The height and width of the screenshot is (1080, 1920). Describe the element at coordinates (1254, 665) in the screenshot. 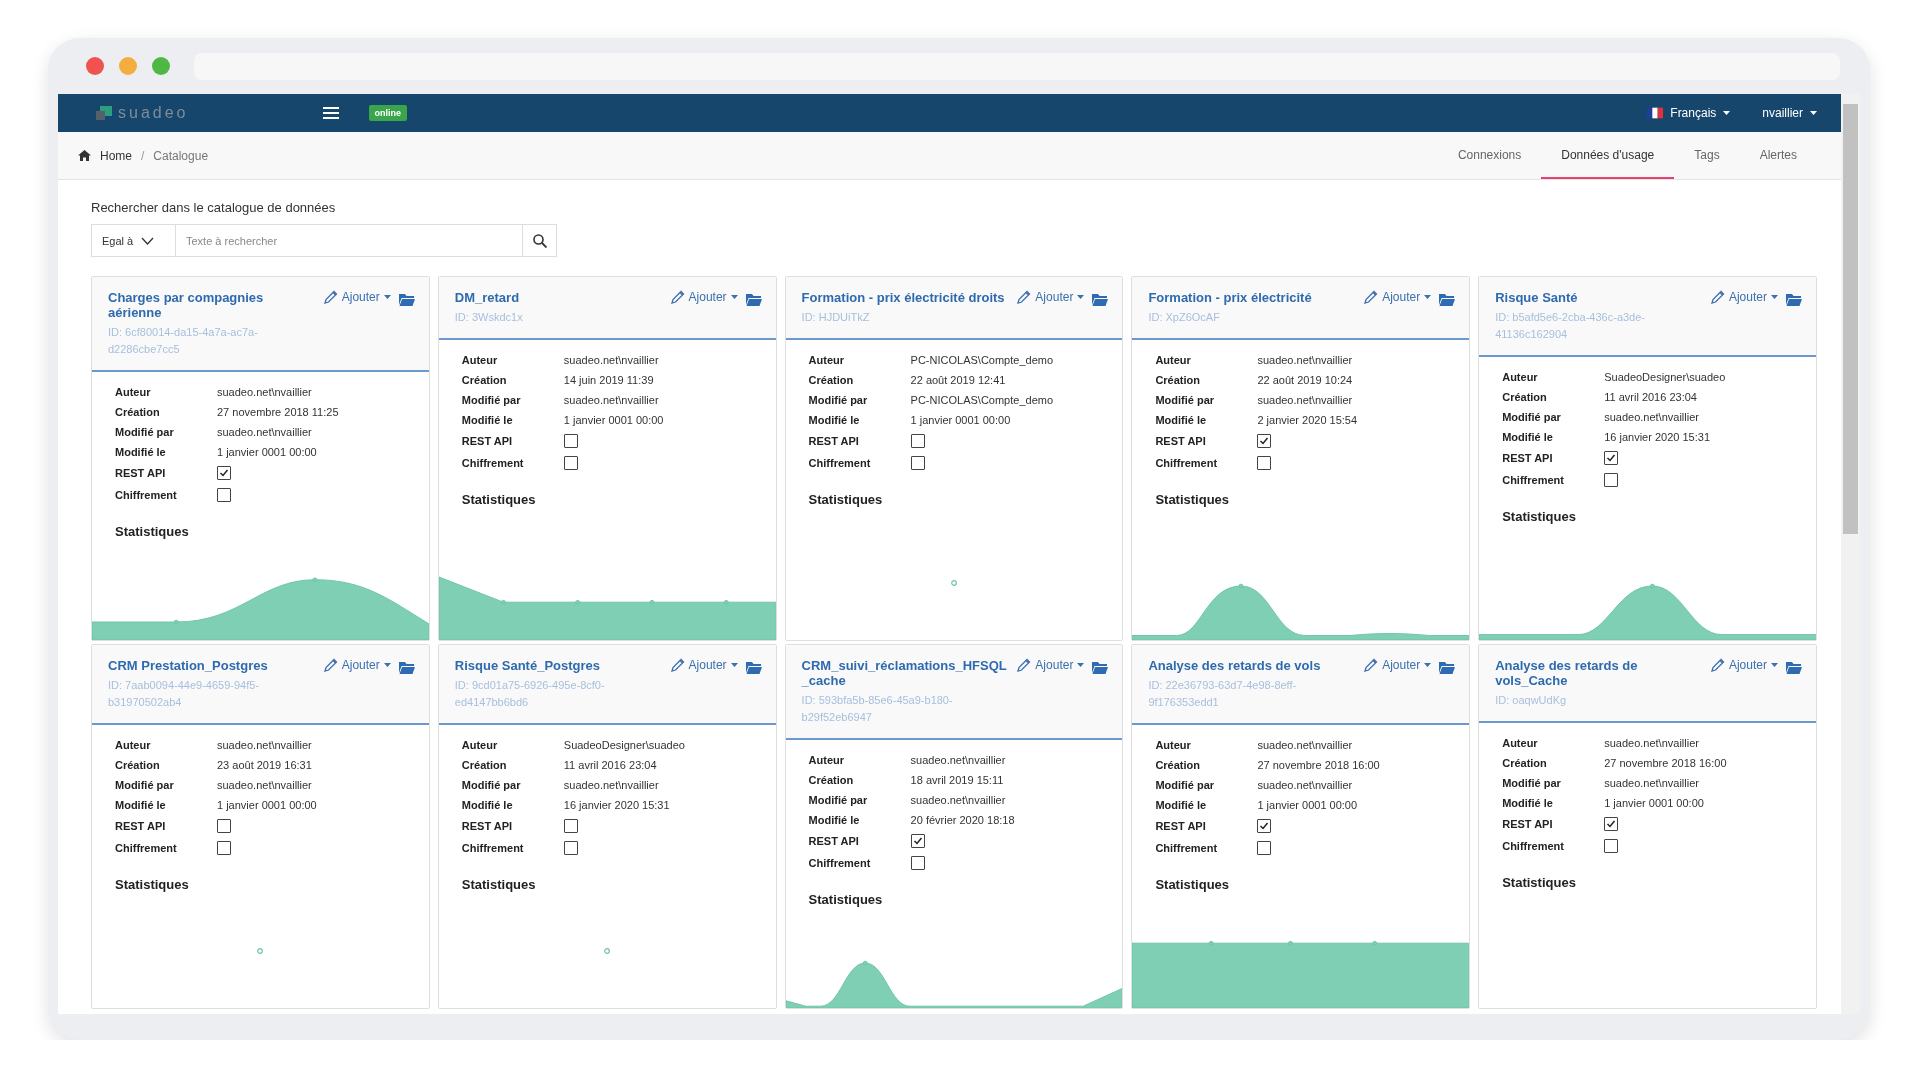

I see `dataset-title: Analyse des retards de vols` at that location.